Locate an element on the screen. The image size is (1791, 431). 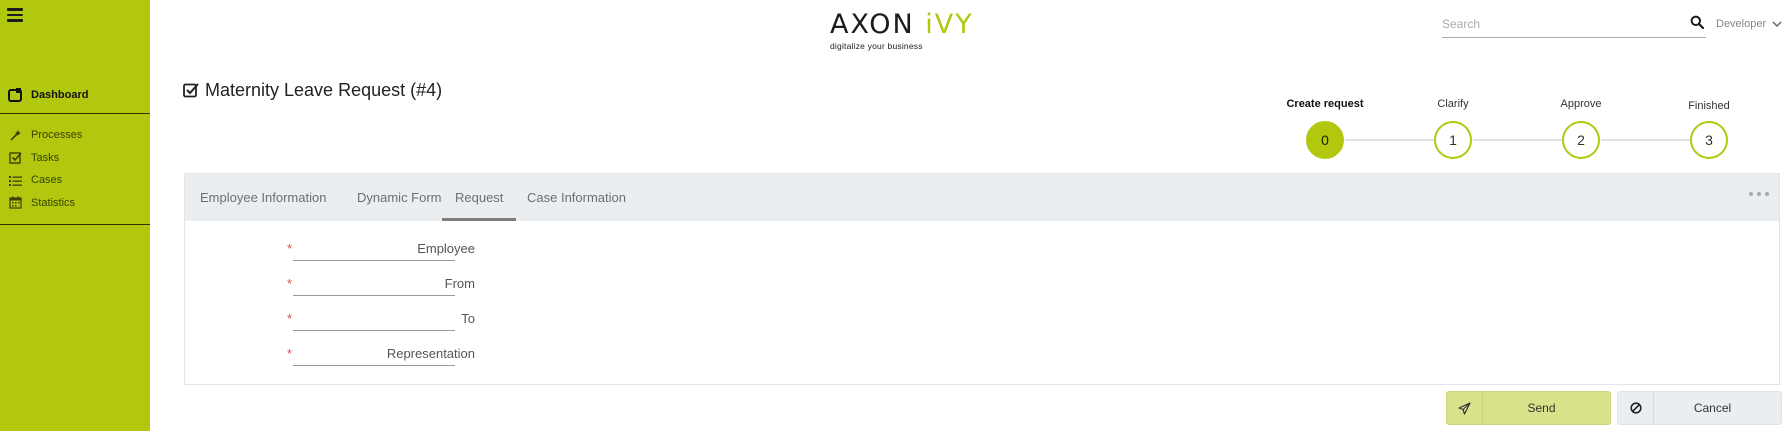
employee-input is located at coordinates (374, 248).